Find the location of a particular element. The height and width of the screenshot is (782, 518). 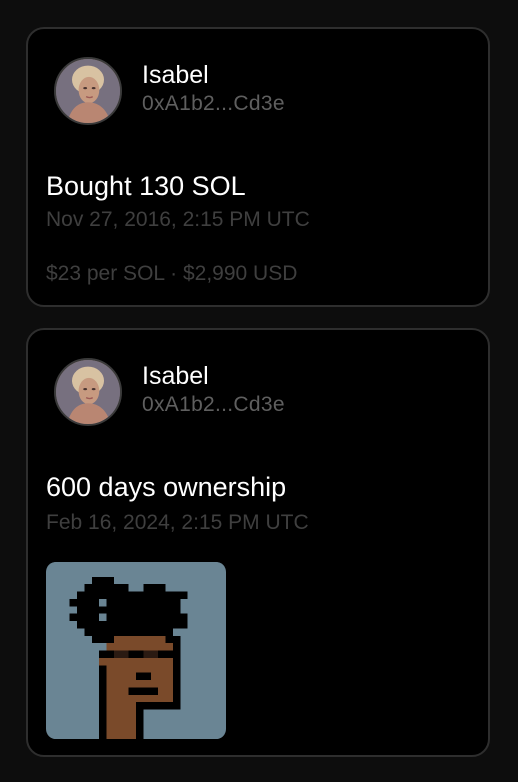

nft-thumbnail is located at coordinates (136, 650).